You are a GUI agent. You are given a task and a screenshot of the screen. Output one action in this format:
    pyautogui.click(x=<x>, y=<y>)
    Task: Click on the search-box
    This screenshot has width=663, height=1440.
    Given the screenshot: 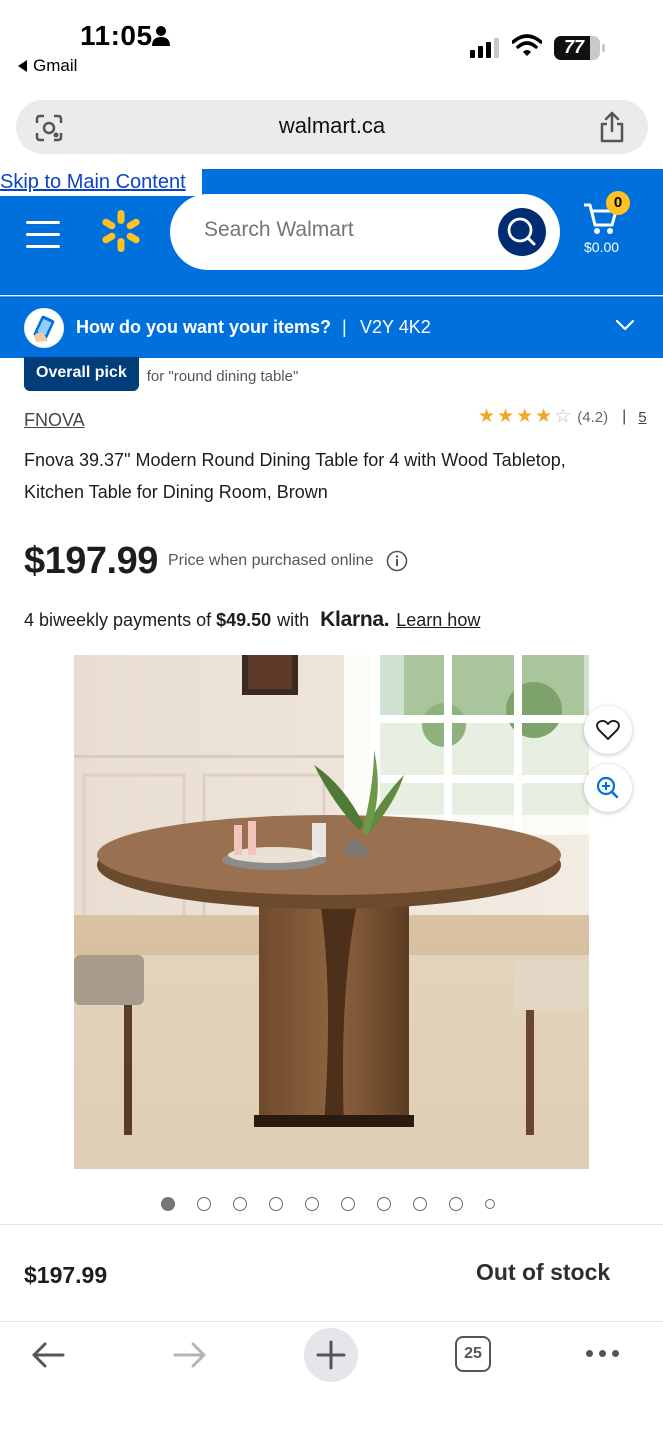 What is the action you would take?
    pyautogui.click(x=365, y=232)
    